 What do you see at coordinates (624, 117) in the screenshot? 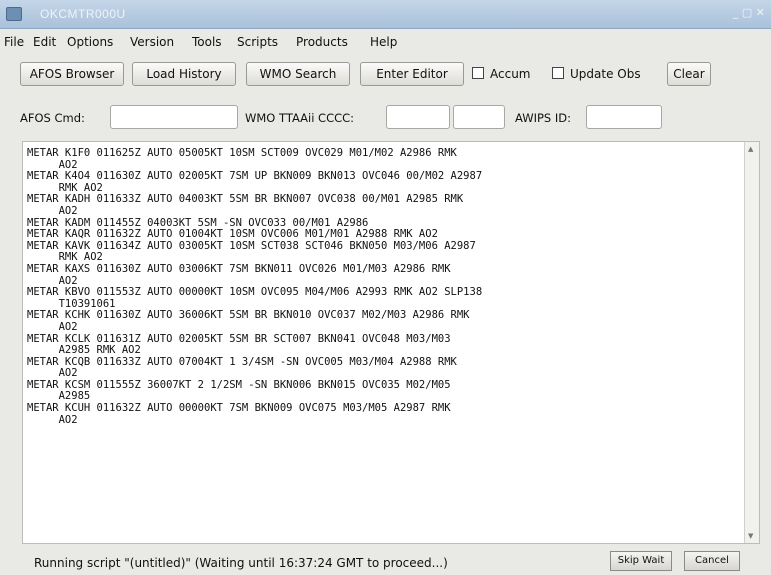
I see `awips-id-input` at bounding box center [624, 117].